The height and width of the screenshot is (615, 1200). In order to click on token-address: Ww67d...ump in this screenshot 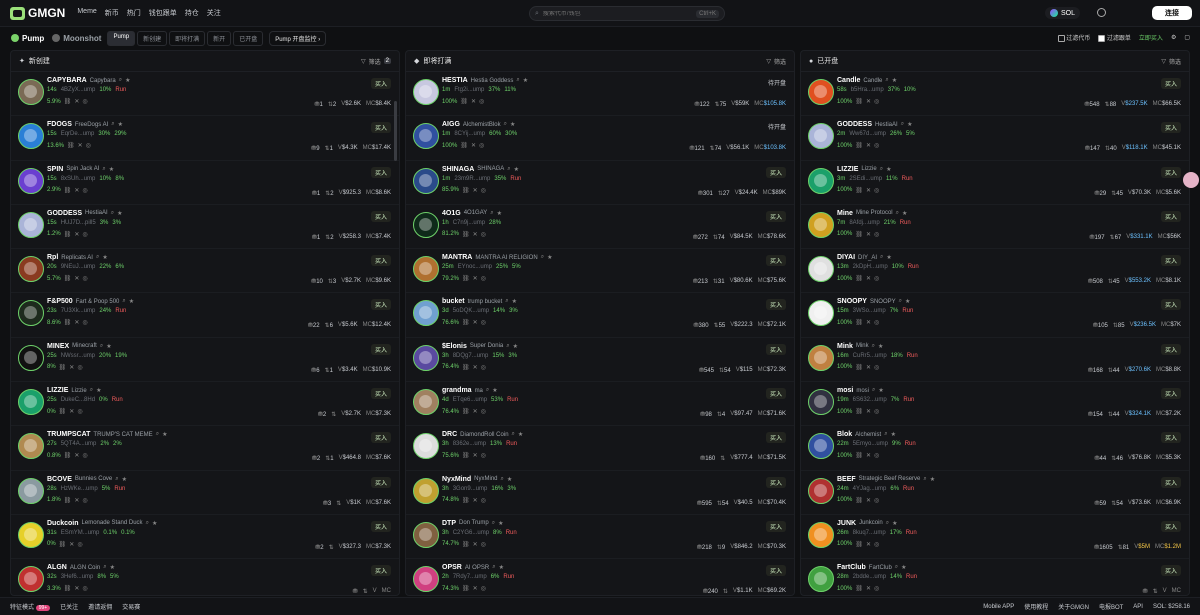, I will do `click(867, 134)`.